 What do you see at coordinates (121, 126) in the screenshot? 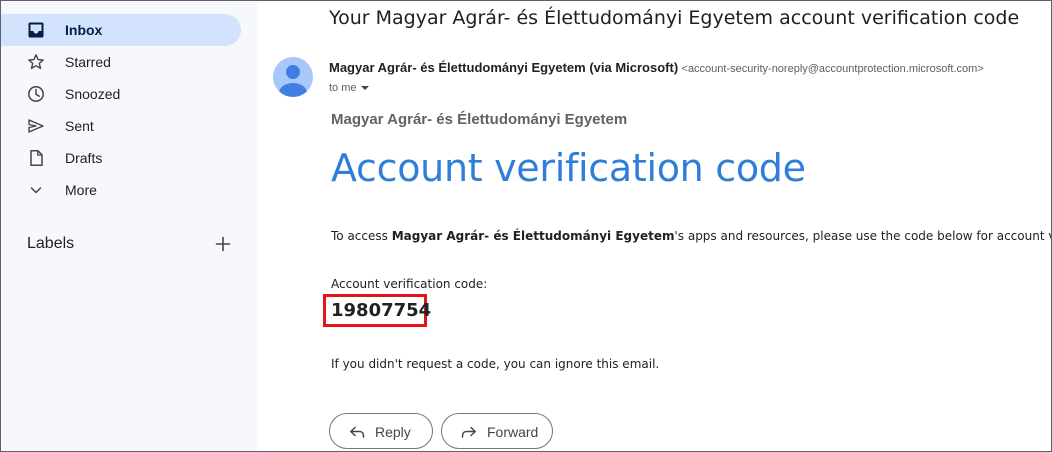
I see `sidebar-item-sent: Sent` at bounding box center [121, 126].